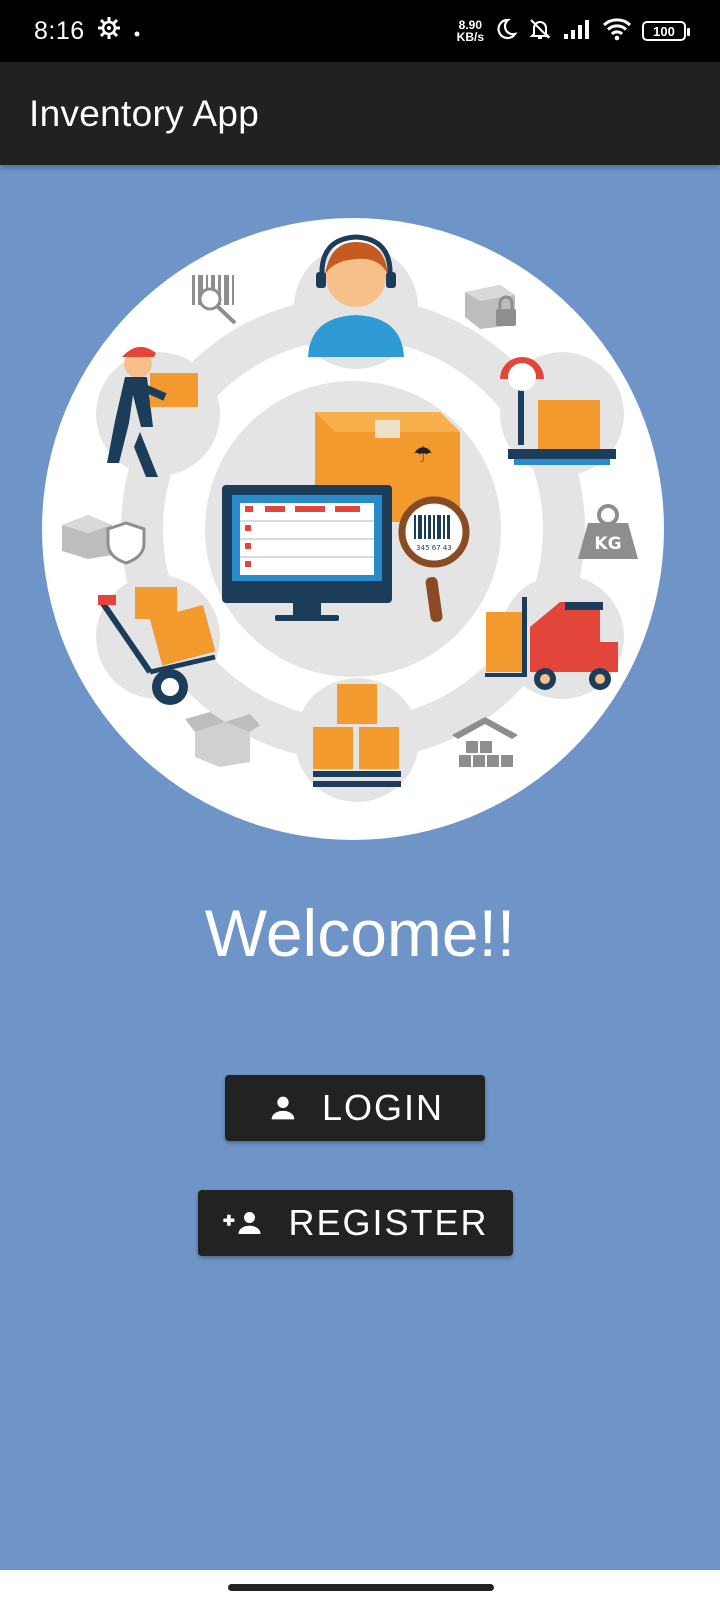 This screenshot has width=720, height=1600. I want to click on status-time: 8:16, so click(59, 30).